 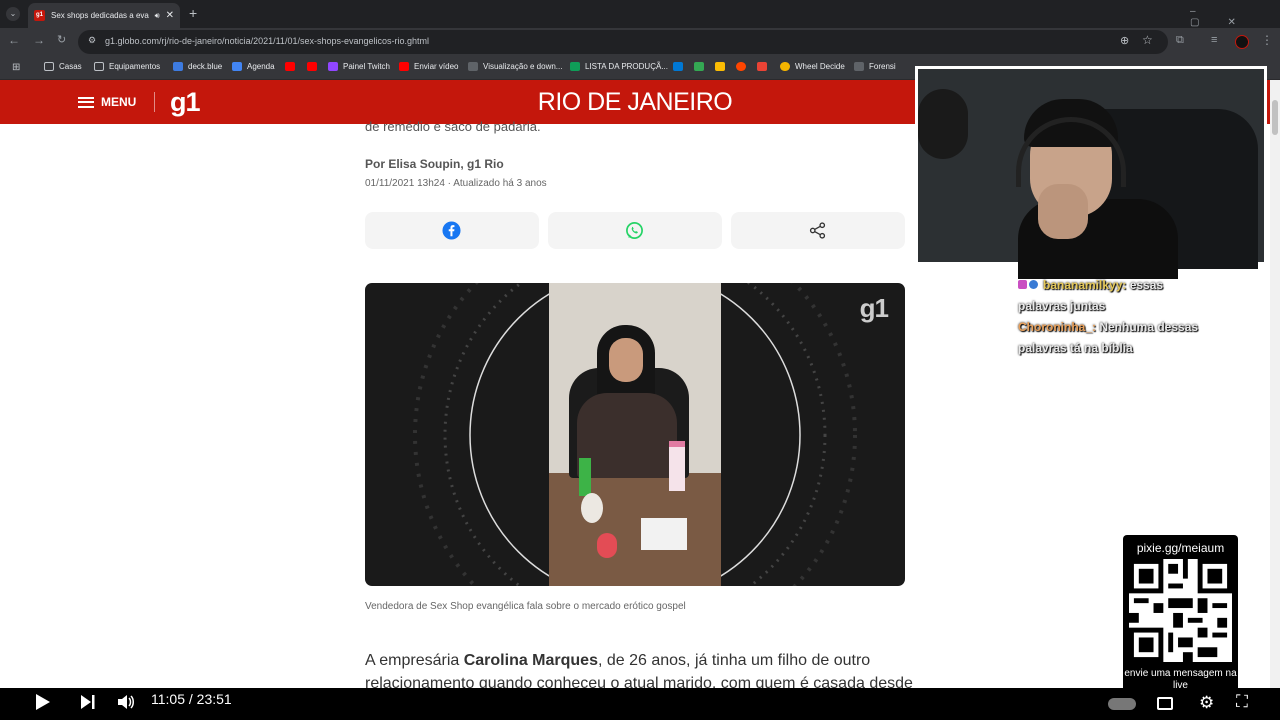 I want to click on calendar-icon, so click(x=237, y=66).